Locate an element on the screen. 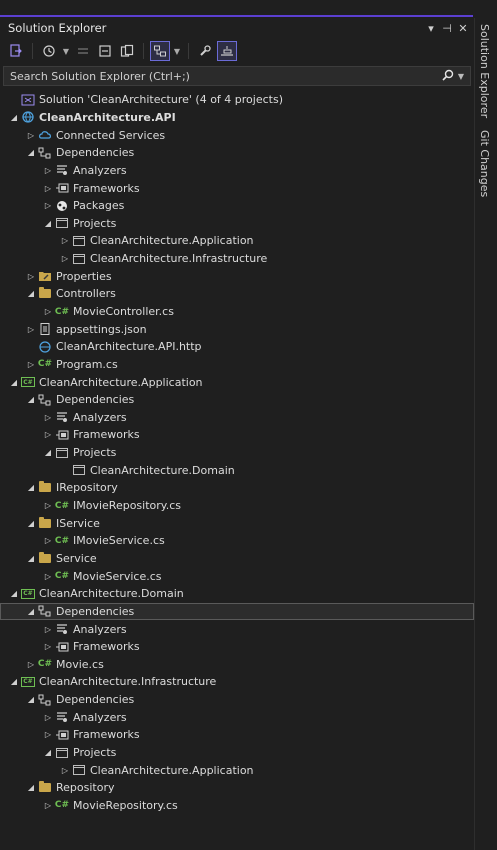  tree-item-cleanarchitecture-application: ◢ C# CleanArchitecture.Application is located at coordinates (237, 382).